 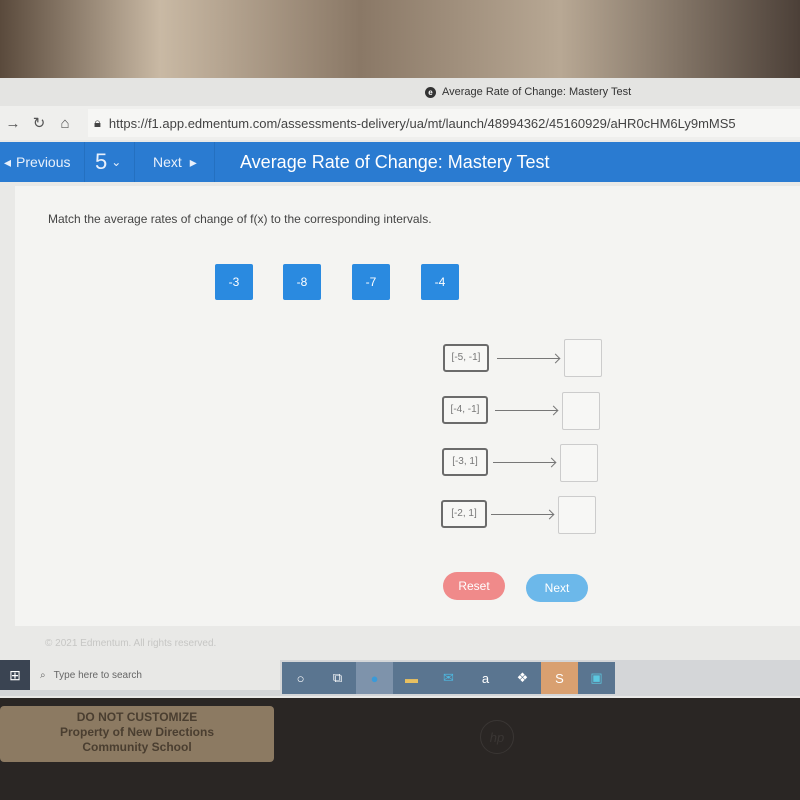 I want to click on lock-icon: 🔒︎, so click(x=97, y=122).